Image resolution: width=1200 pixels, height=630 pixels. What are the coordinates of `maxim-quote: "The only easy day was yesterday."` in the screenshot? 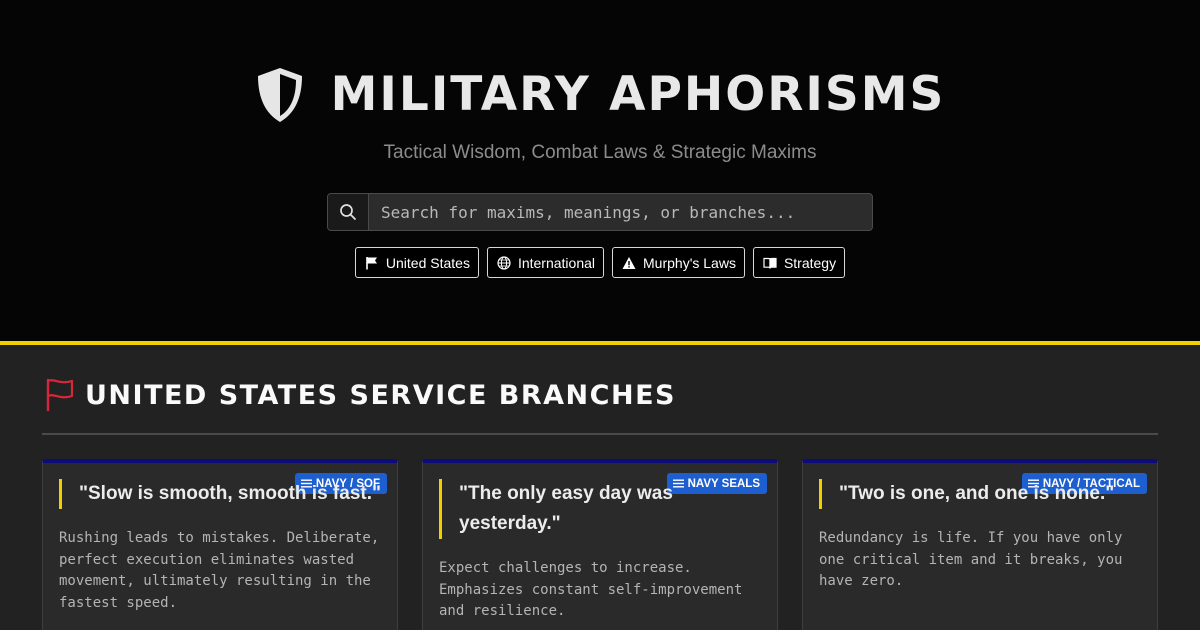 It's located at (601, 509).